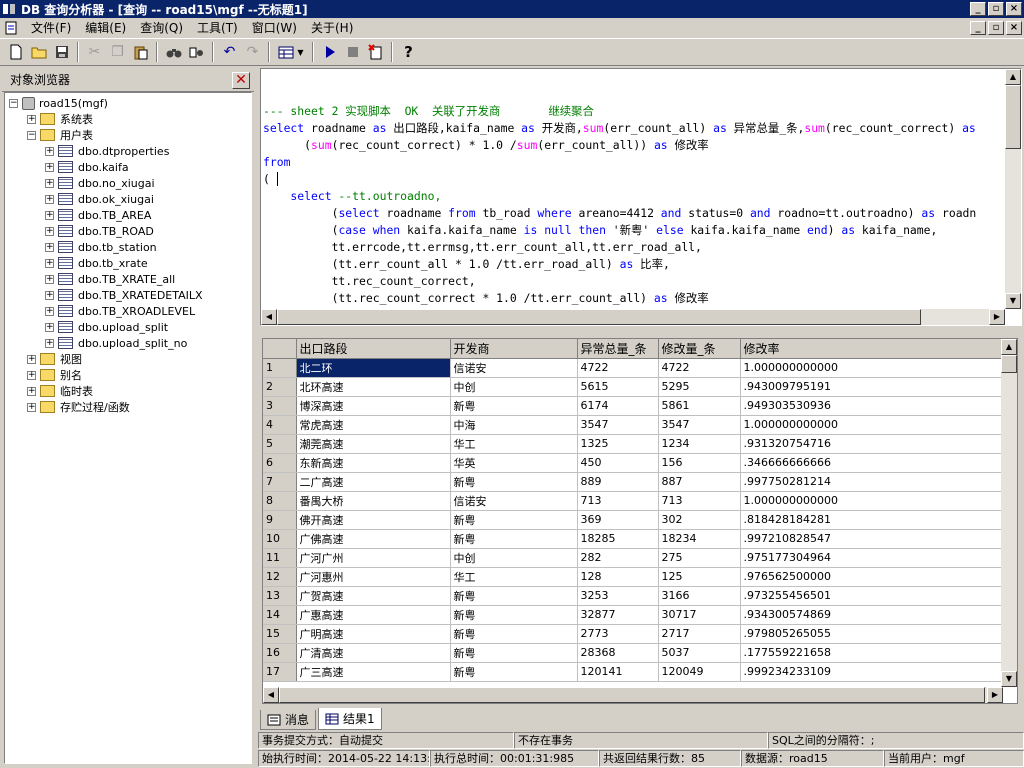 The height and width of the screenshot is (768, 1024). I want to click on tree-procedures: + 存贮过程/函数, so click(78, 407).